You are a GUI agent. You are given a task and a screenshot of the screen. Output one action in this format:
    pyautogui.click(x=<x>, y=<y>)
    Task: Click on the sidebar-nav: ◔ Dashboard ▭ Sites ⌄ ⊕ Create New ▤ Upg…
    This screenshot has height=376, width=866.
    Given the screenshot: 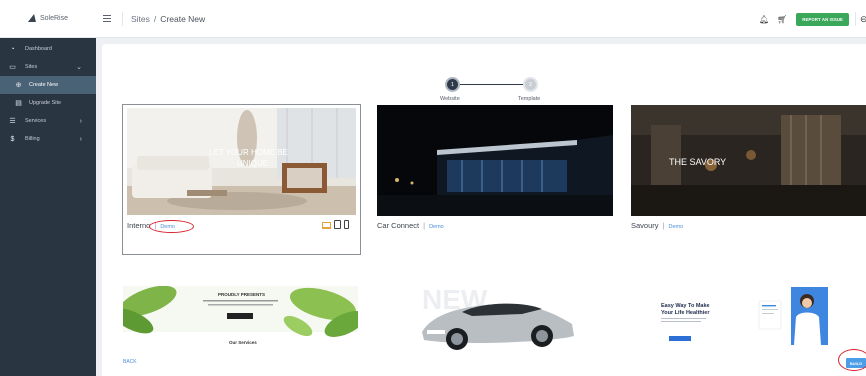 What is the action you would take?
    pyautogui.click(x=48, y=93)
    